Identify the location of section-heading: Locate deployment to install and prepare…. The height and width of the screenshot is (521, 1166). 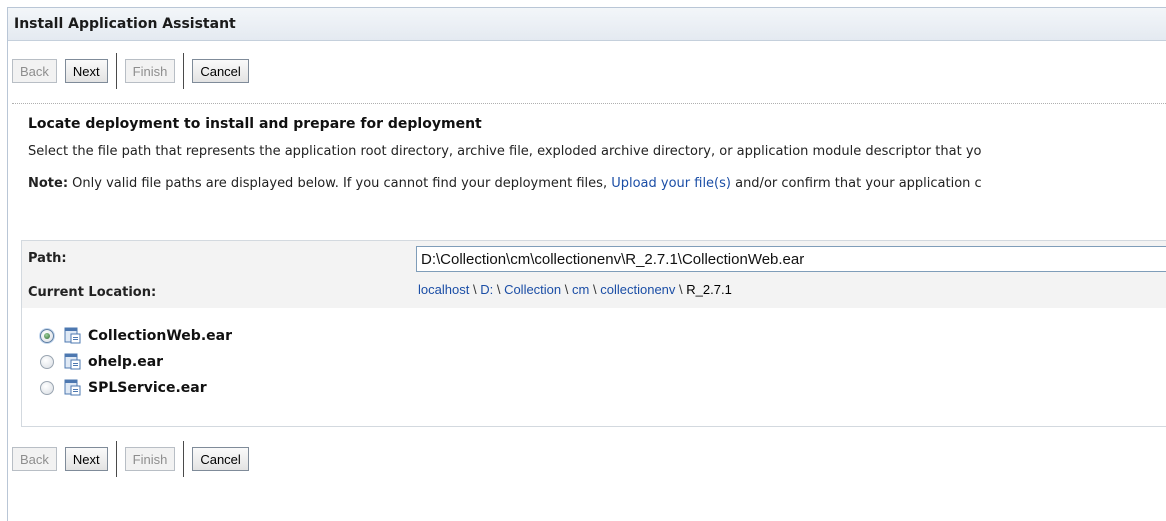
(255, 124).